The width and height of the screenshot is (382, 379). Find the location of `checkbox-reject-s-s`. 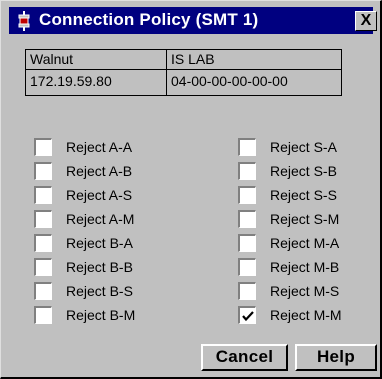

checkbox-reject-s-s is located at coordinates (247, 195).